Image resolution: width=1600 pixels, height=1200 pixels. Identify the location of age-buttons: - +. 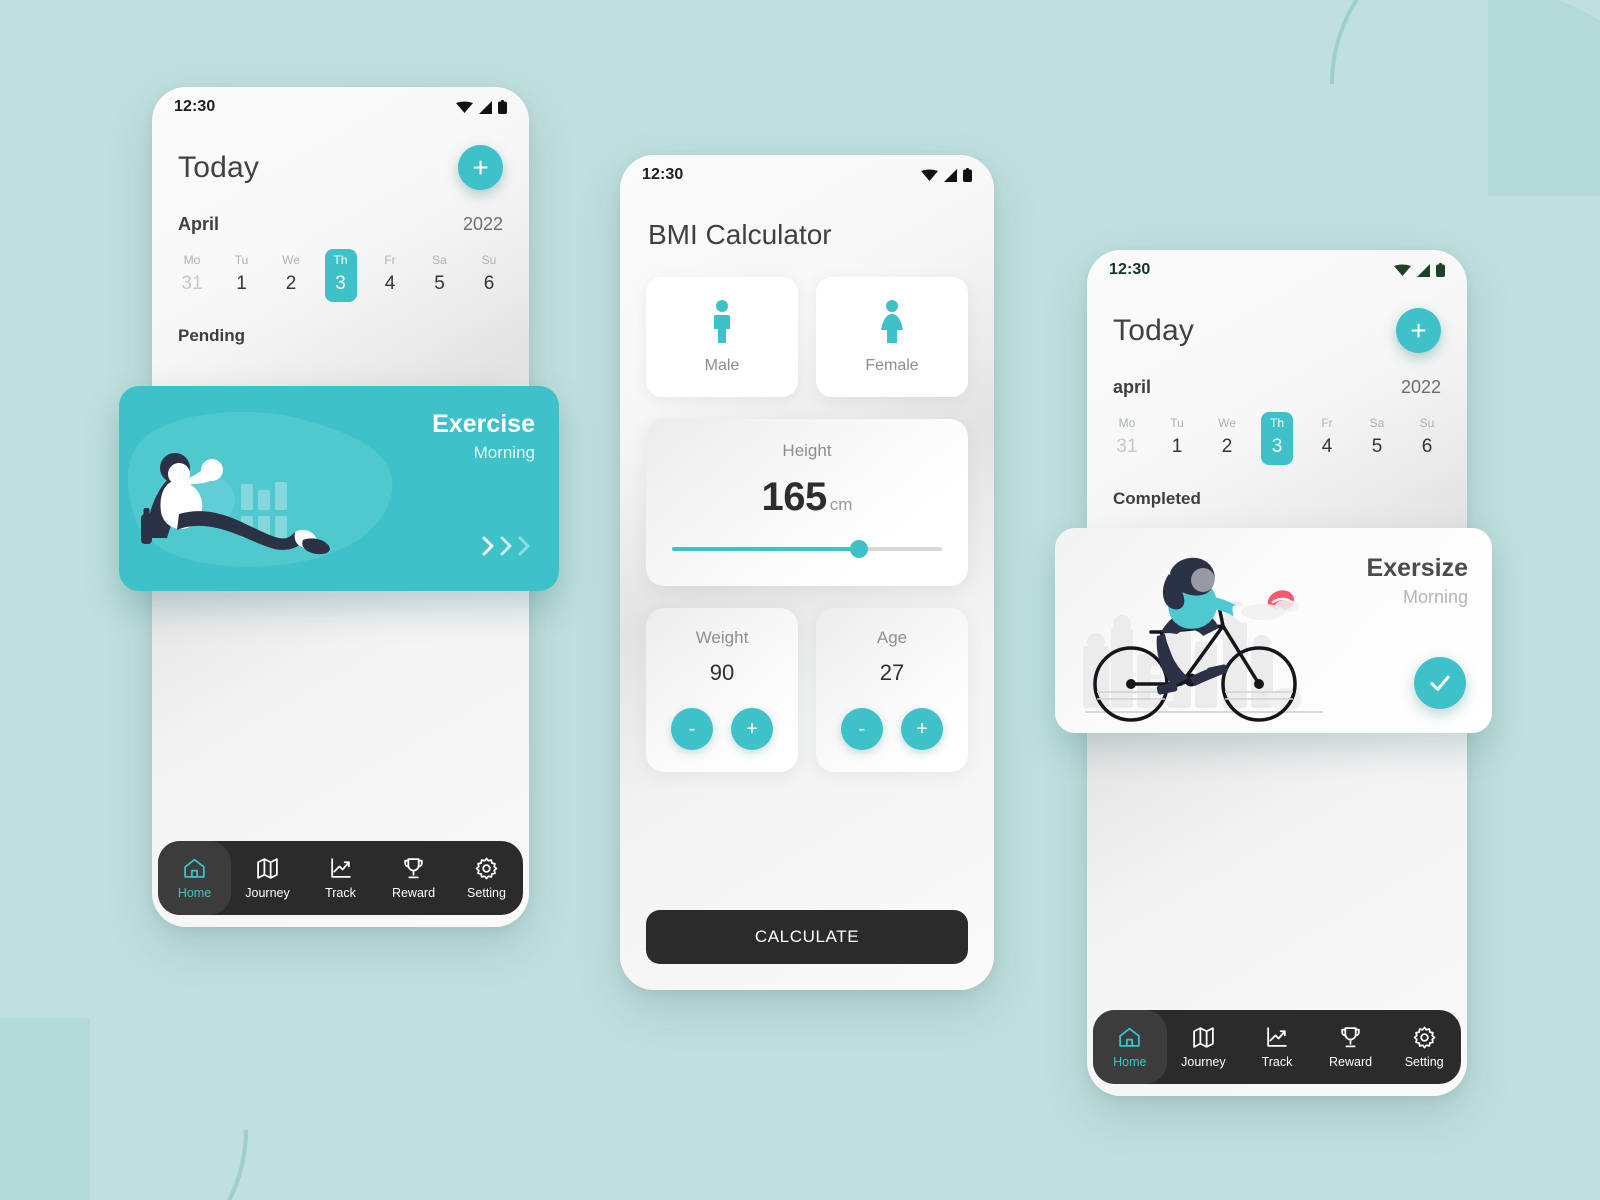
(892, 729).